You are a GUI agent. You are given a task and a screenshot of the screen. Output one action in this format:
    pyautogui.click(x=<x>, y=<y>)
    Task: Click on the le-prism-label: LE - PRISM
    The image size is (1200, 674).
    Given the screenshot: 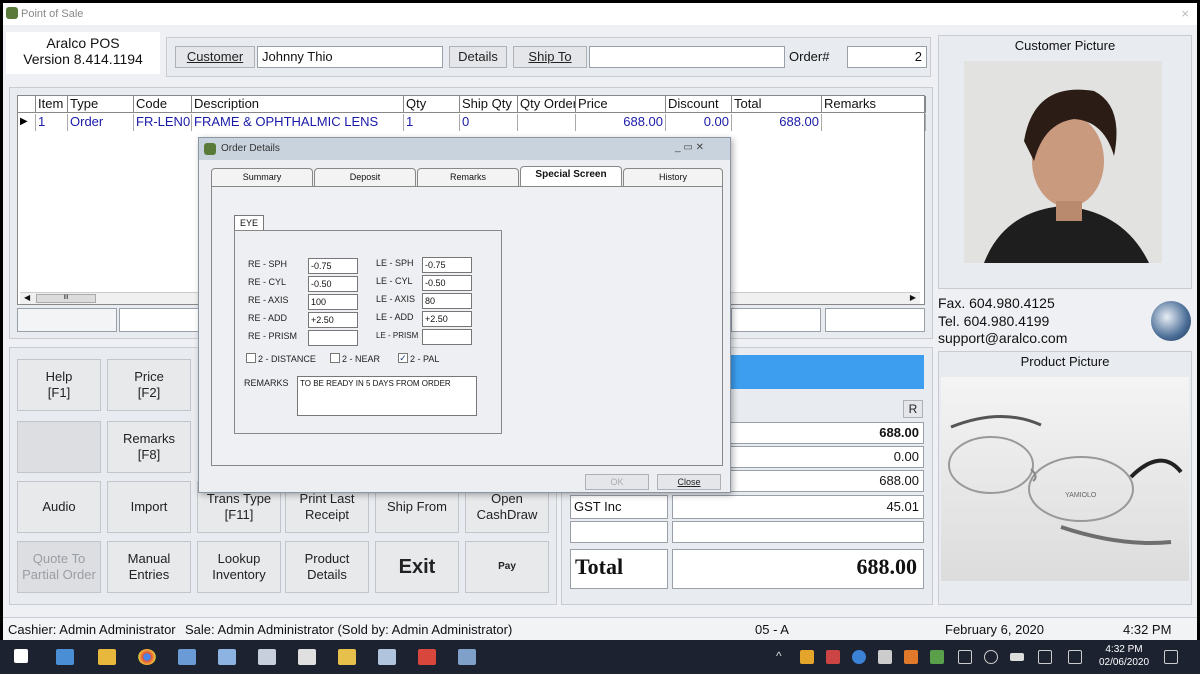 What is the action you would take?
    pyautogui.click(x=397, y=335)
    